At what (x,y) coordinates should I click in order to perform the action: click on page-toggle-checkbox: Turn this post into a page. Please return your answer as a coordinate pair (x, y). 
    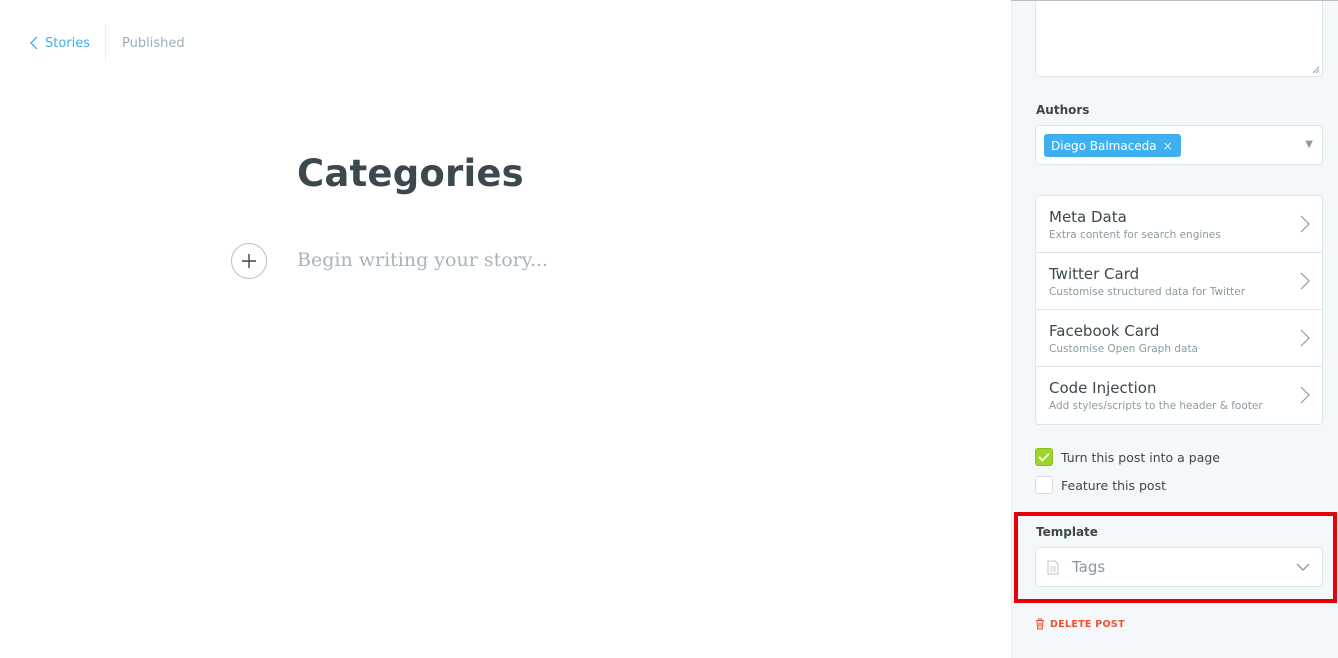
    Looking at the image, I should click on (1127, 457).